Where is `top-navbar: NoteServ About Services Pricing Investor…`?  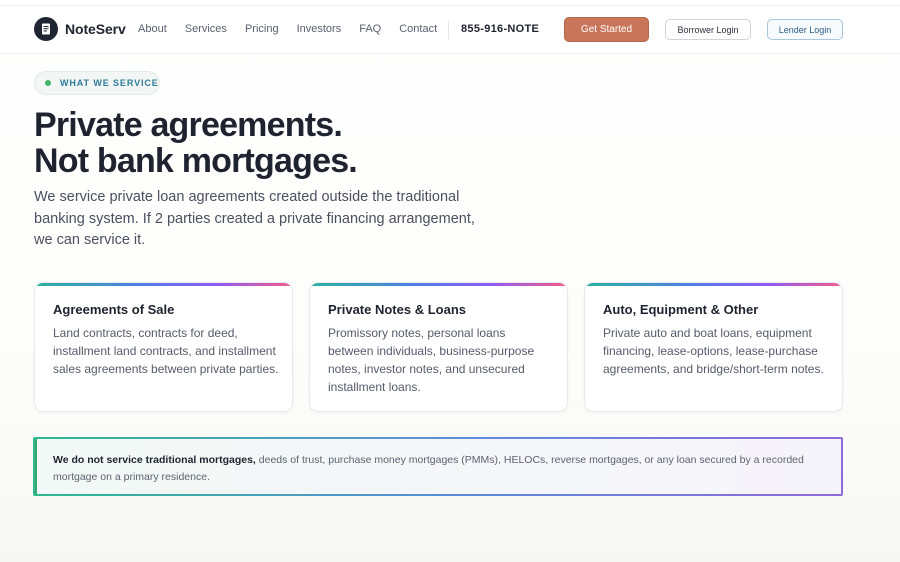 top-navbar: NoteServ About Services Pricing Investor… is located at coordinates (450, 30).